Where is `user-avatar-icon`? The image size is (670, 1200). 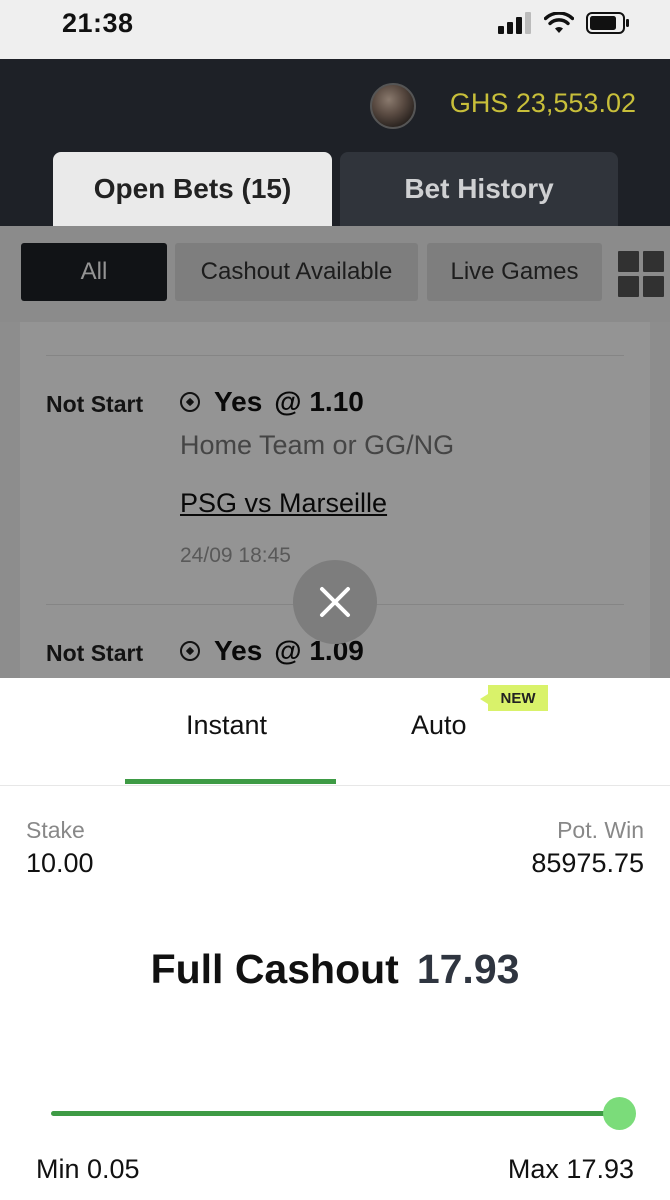 user-avatar-icon is located at coordinates (393, 106).